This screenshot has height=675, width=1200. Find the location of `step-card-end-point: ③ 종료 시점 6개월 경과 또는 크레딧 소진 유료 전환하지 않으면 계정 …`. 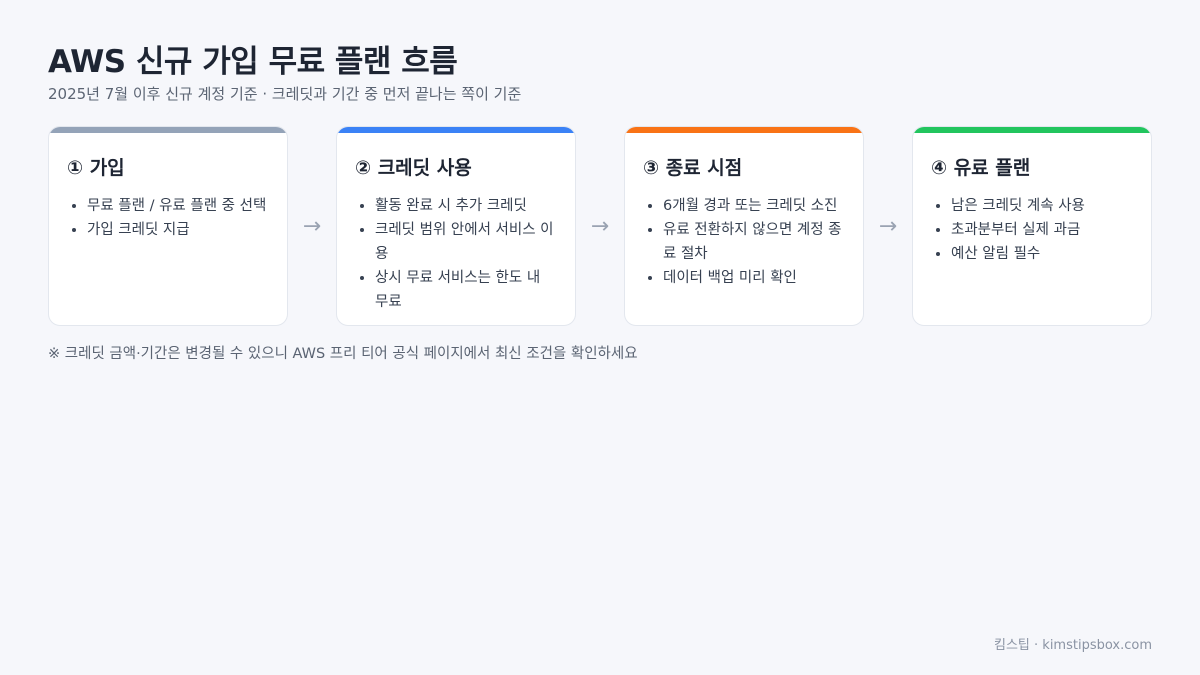

step-card-end-point: ③ 종료 시점 6개월 경과 또는 크레딧 소진 유료 전환하지 않으면 계정 … is located at coordinates (744, 226).